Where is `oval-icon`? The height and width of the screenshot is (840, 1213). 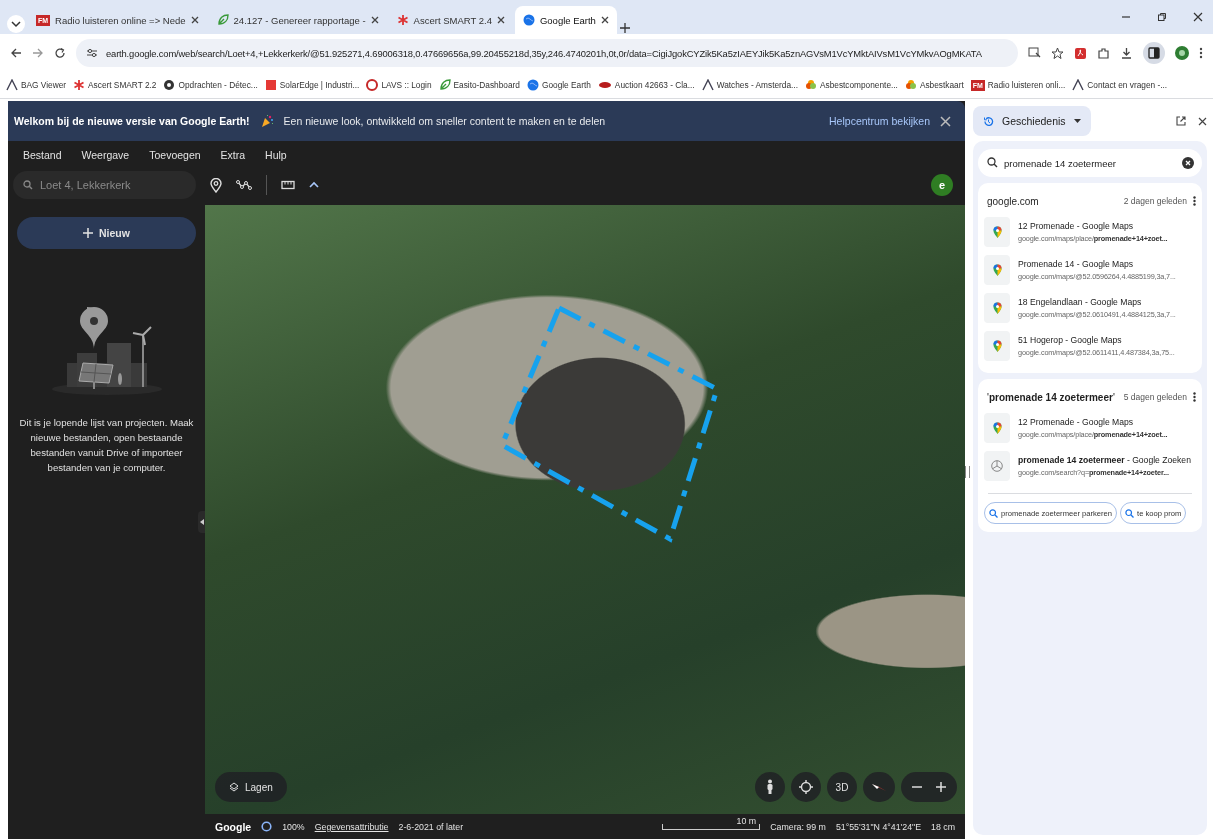
oval-icon is located at coordinates (604, 85).